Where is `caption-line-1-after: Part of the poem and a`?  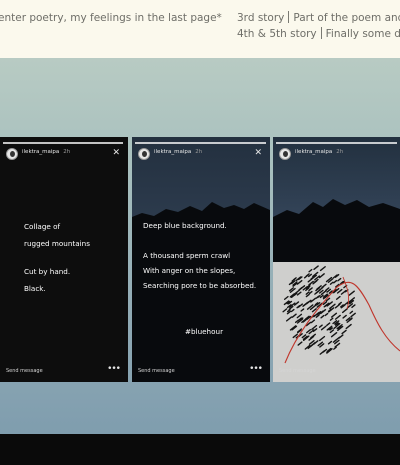
caption-line-1-after: Part of the poem and a is located at coordinates (346, 18).